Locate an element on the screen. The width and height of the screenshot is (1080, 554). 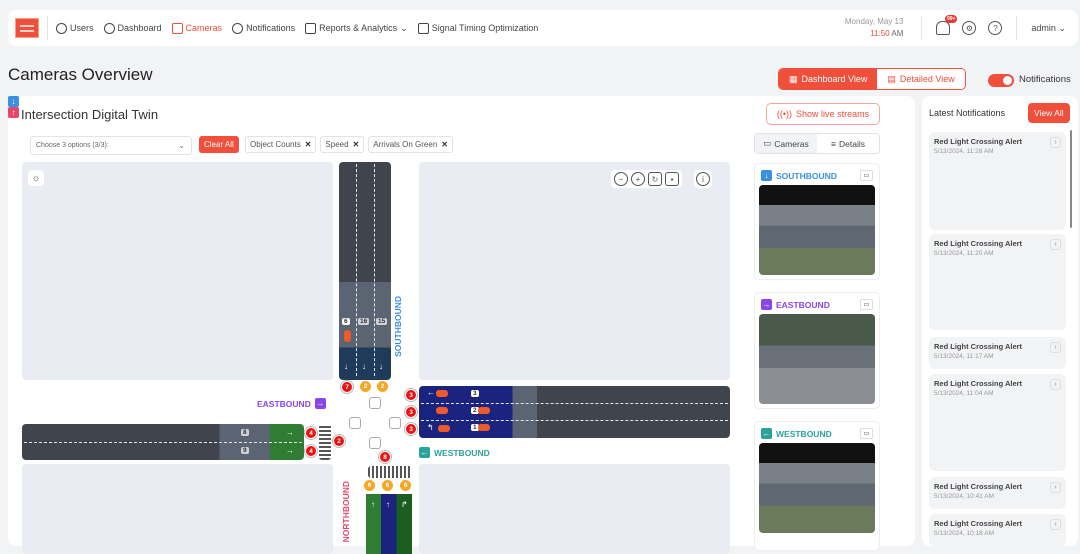
notification-date: 5/13/2024, 10:18 AM is located at coordinates (964, 533).